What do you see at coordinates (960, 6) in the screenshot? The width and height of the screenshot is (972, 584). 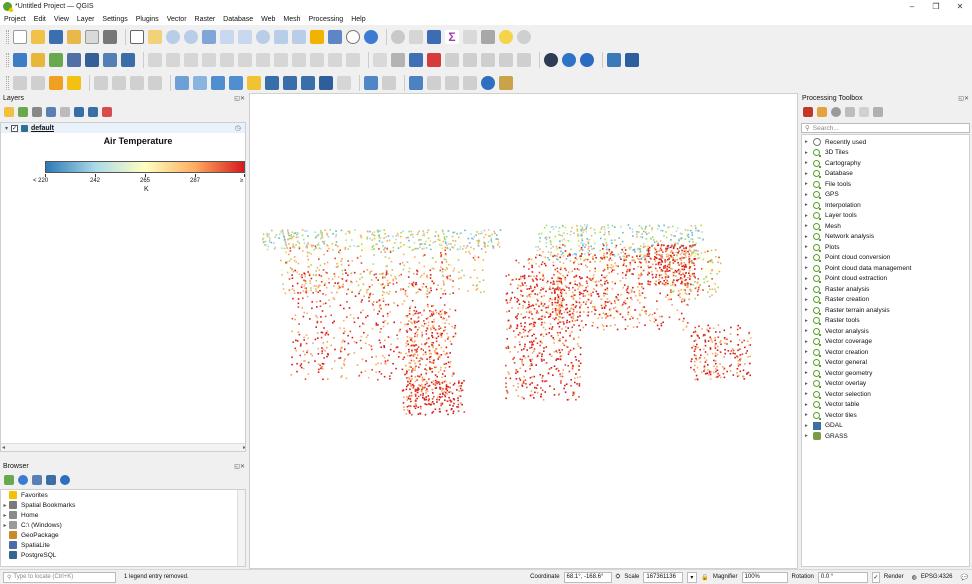 I see `close-button: ✕` at bounding box center [960, 6].